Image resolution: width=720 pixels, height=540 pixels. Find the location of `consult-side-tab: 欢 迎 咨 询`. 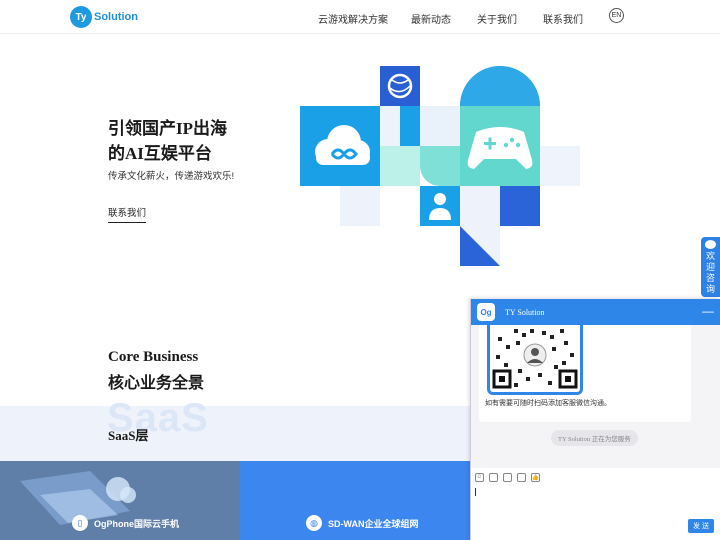

consult-side-tab: 欢 迎 咨 询 is located at coordinates (710, 267).